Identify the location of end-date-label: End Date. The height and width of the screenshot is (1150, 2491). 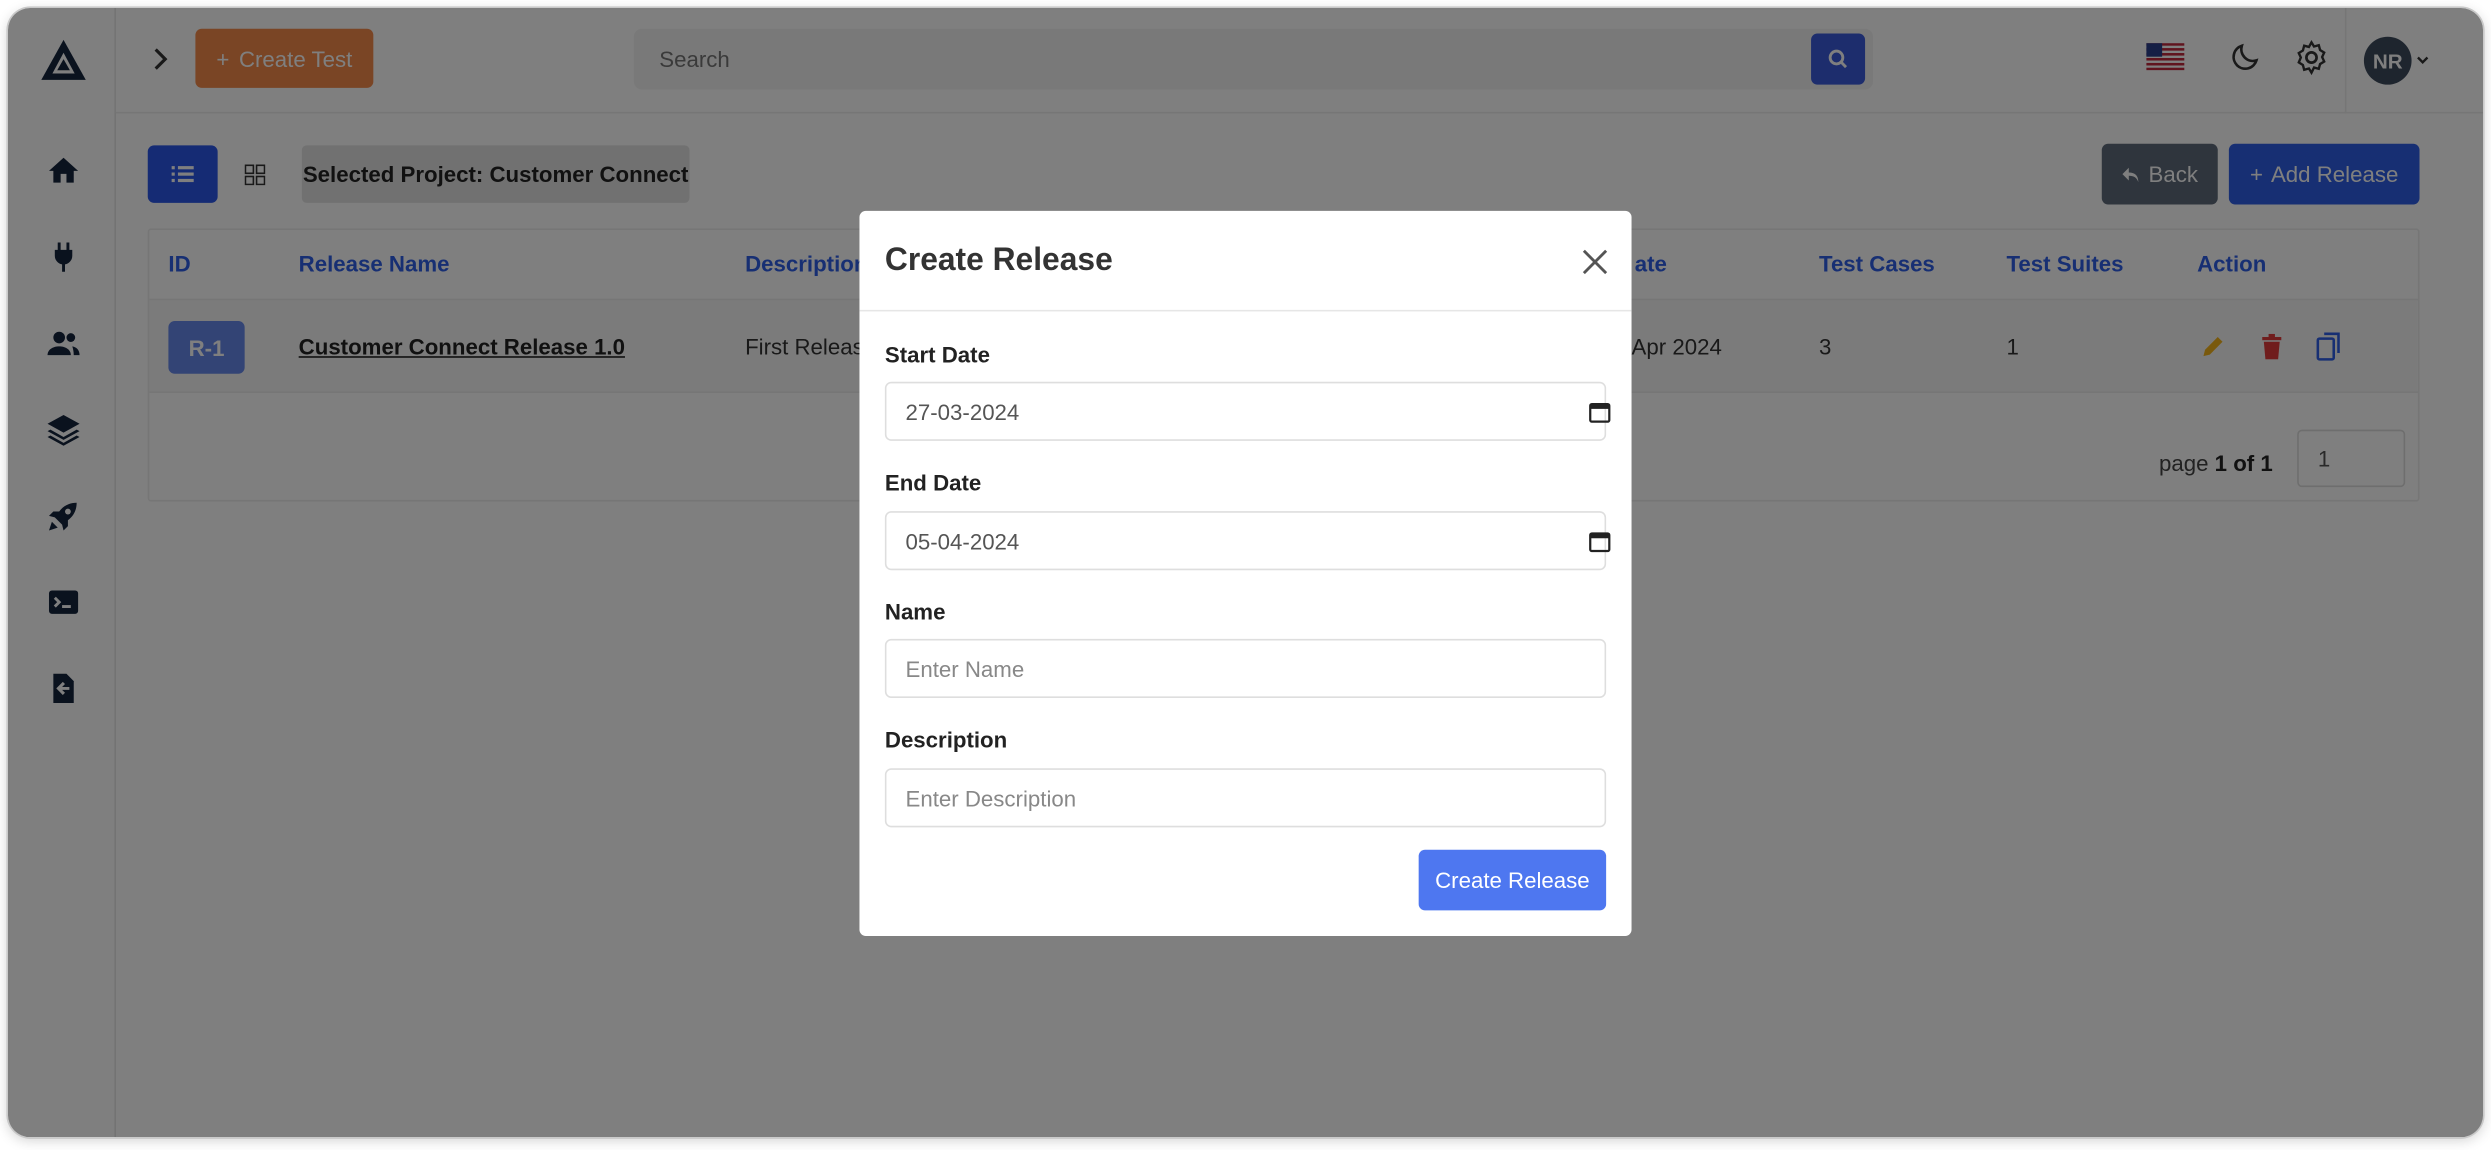
(933, 482).